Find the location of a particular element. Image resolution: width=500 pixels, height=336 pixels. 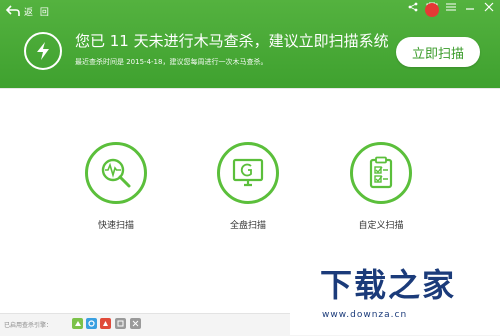

cloud-engine-icon is located at coordinates (77, 323).